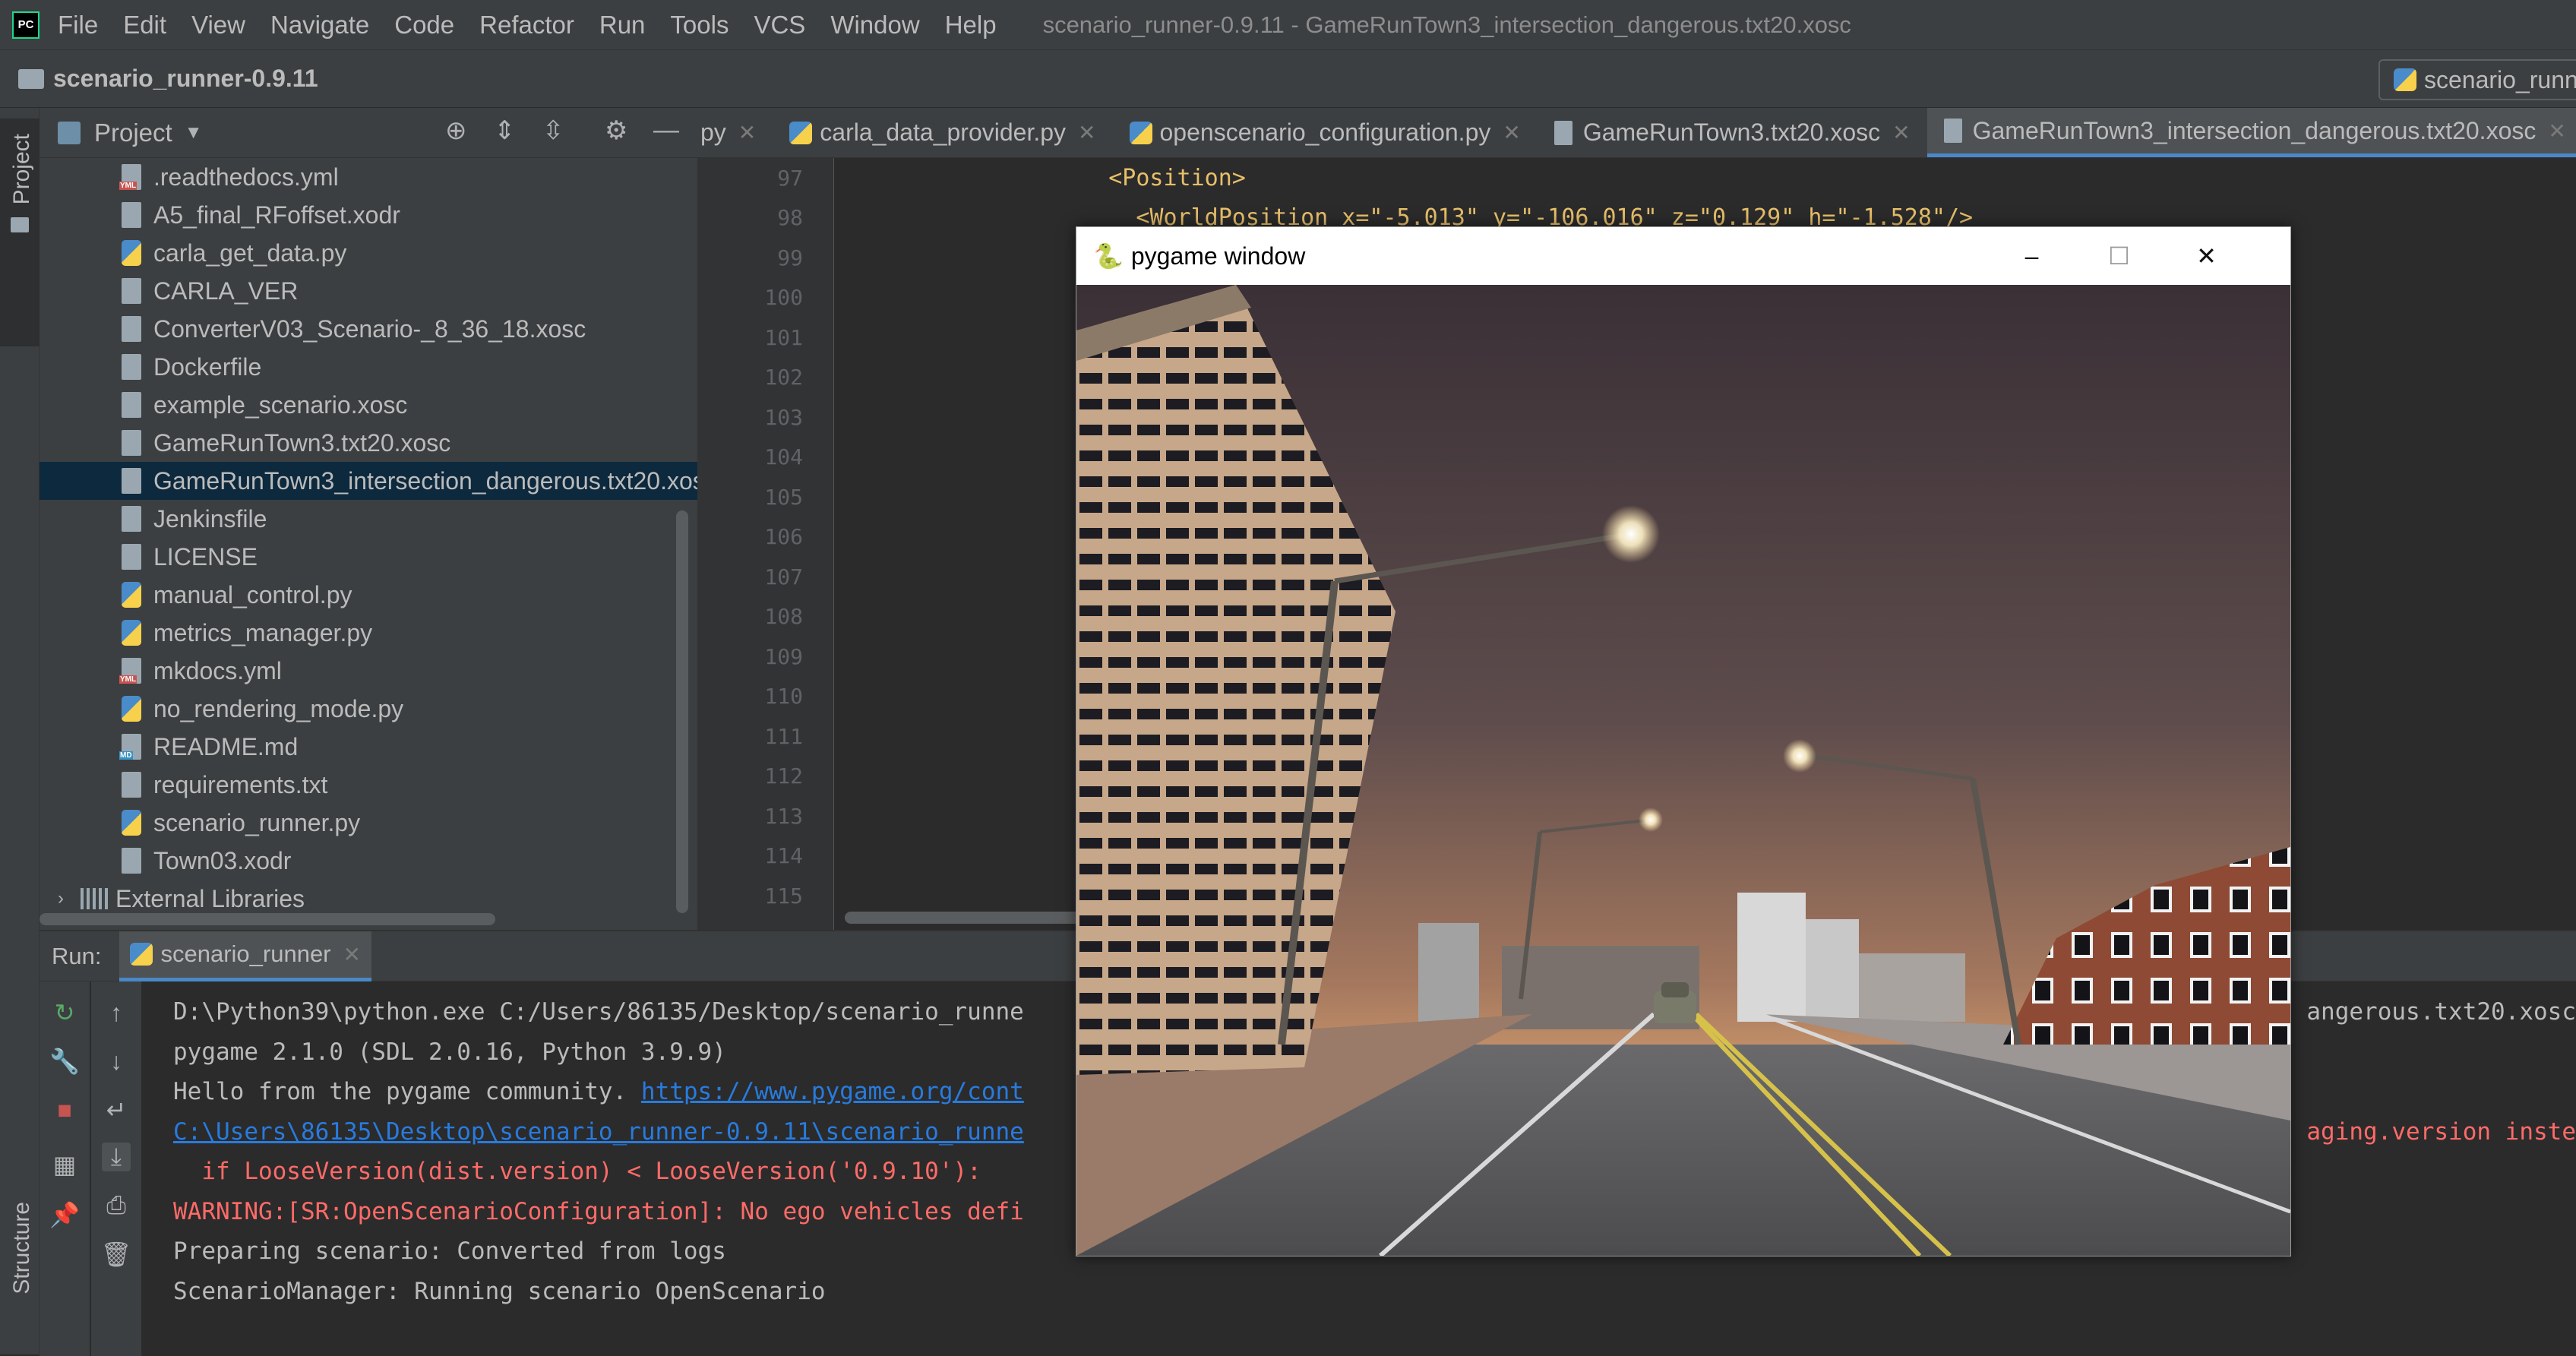 This screenshot has width=2576, height=1356. Describe the element at coordinates (2206, 256) in the screenshot. I see `close-button: ✕` at that location.